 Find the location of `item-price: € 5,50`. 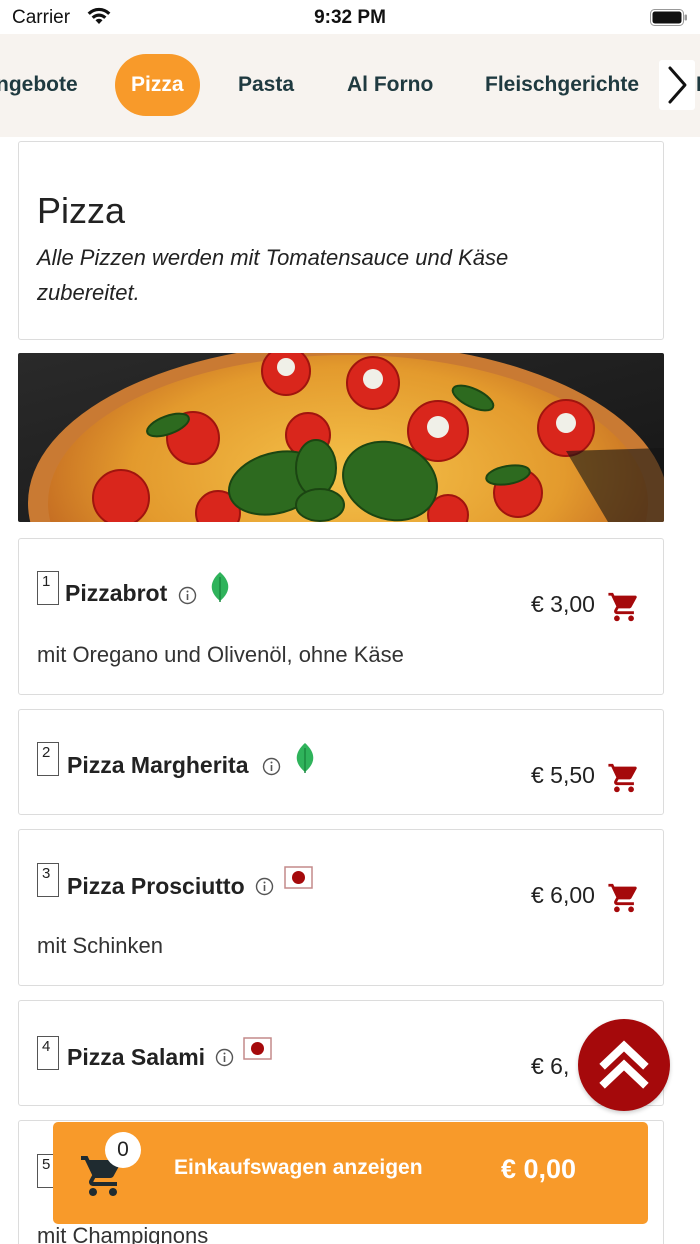

item-price: € 5,50 is located at coordinates (563, 775).